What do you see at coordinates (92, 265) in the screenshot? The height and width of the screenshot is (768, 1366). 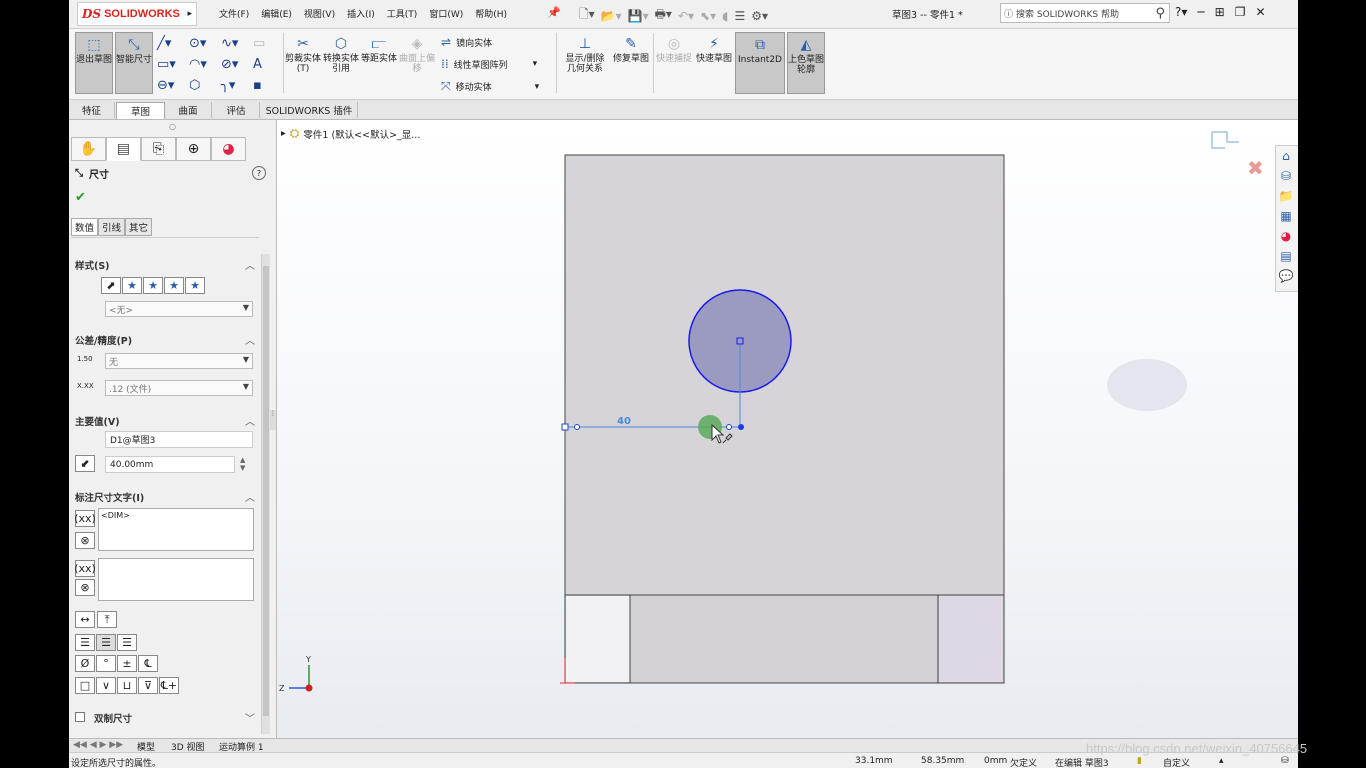 I see `style-section-title: 样式(S)` at bounding box center [92, 265].